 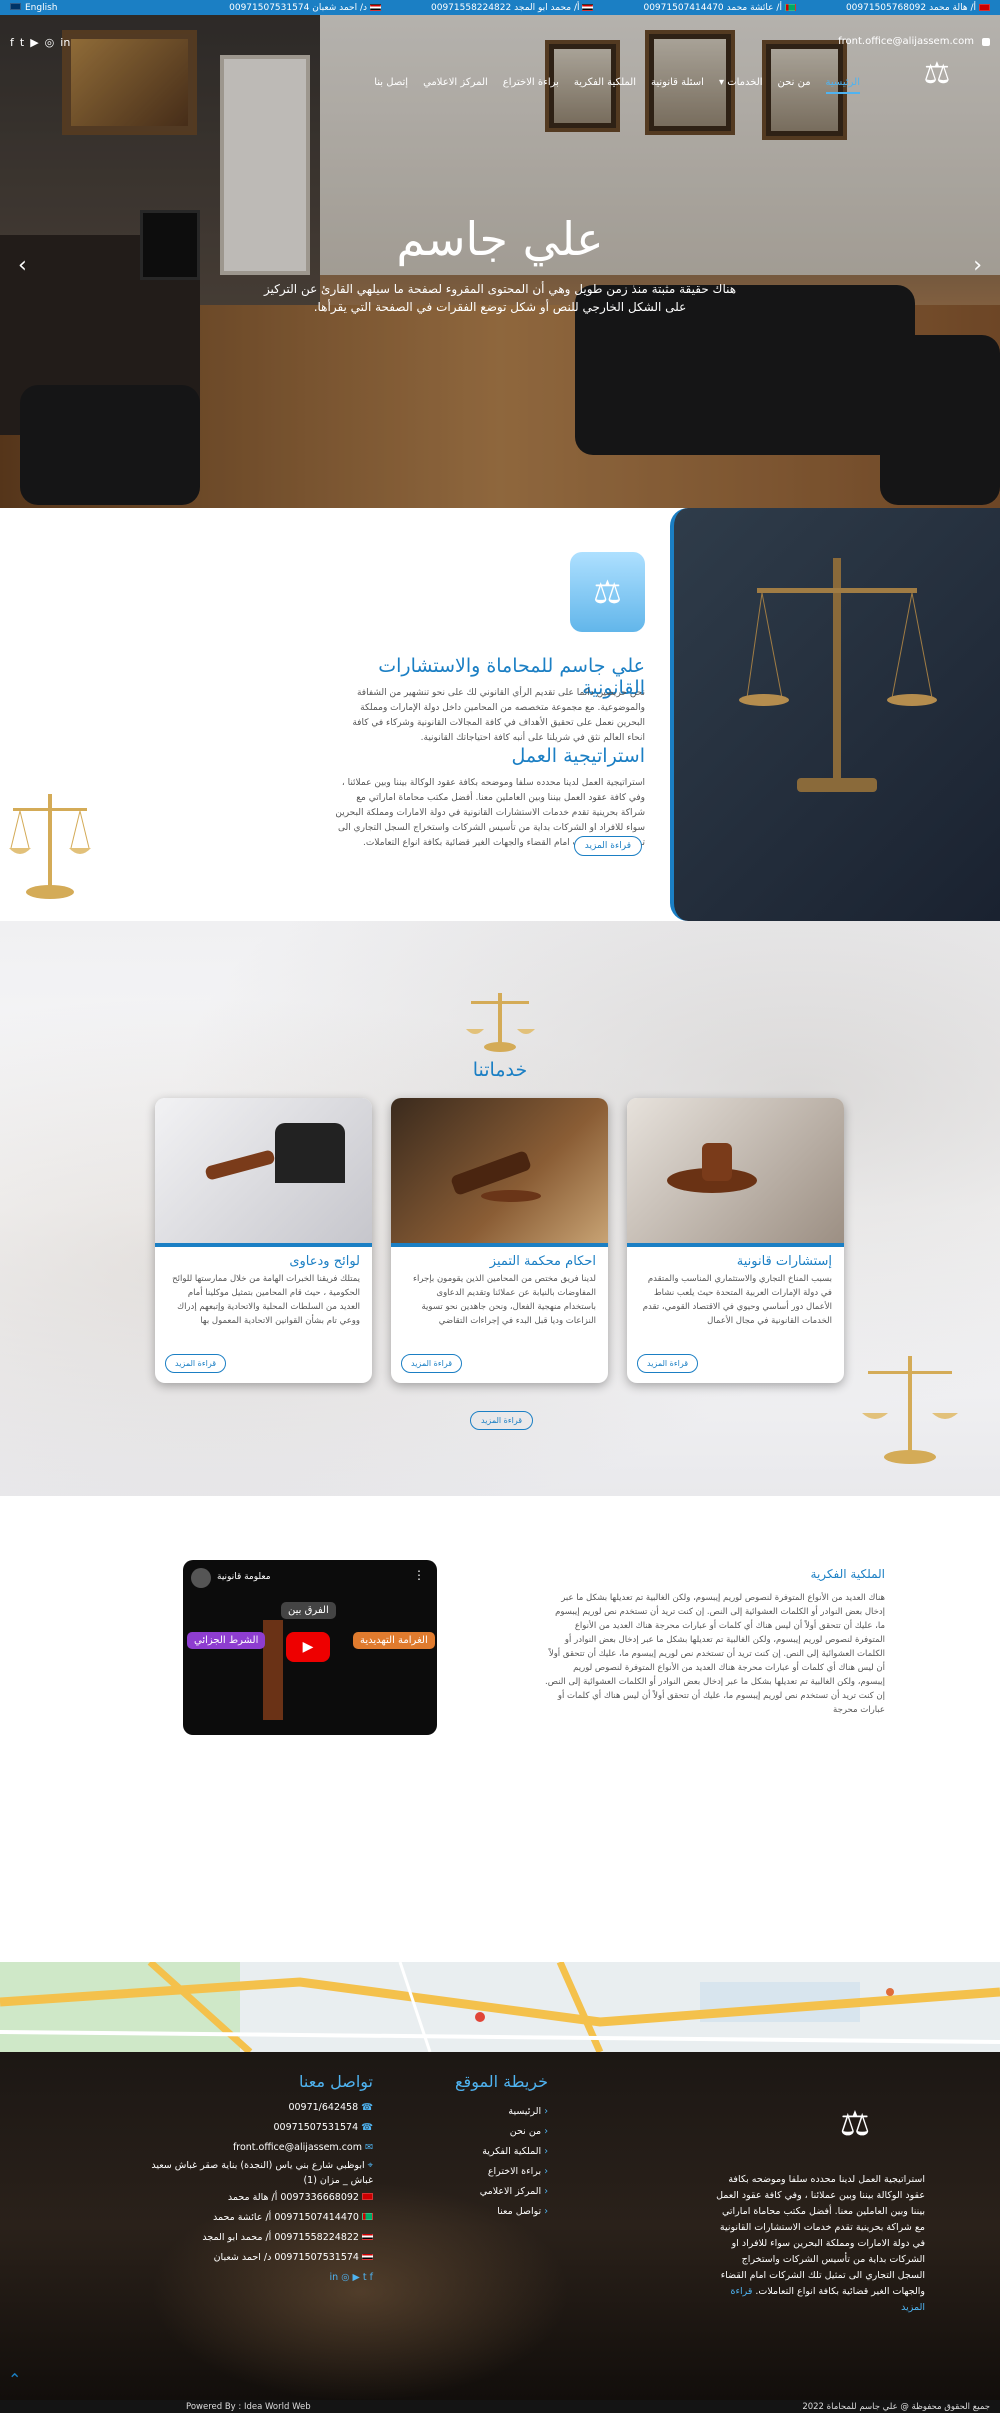 What do you see at coordinates (512, 8) in the screenshot?
I see `top-contact-3: 00971558224822 أ/ محمد ابو المجد` at bounding box center [512, 8].